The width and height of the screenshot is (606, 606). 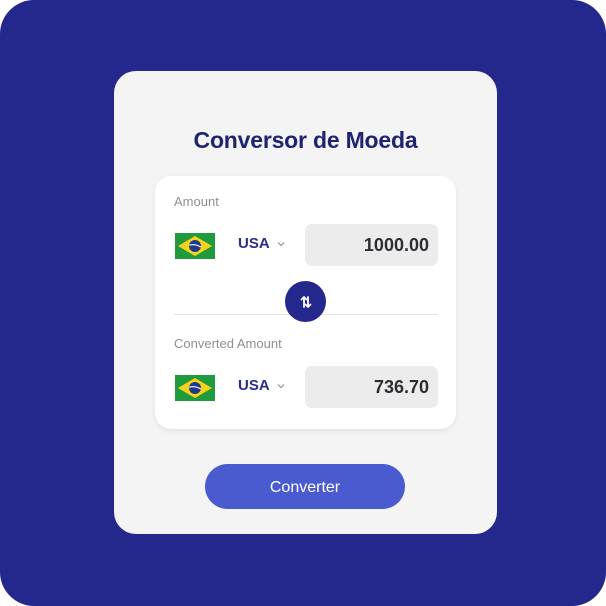 I want to click on convert-button: Converter, so click(x=305, y=486).